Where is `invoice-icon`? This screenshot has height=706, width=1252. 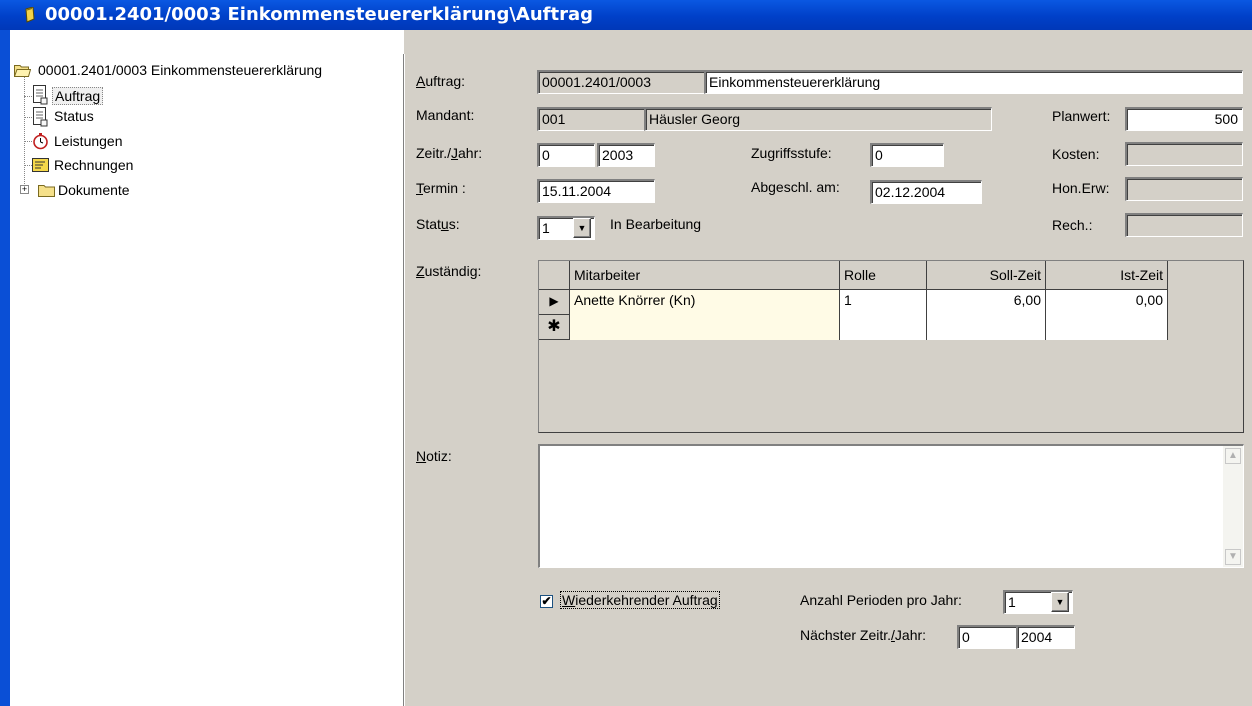 invoice-icon is located at coordinates (40, 165).